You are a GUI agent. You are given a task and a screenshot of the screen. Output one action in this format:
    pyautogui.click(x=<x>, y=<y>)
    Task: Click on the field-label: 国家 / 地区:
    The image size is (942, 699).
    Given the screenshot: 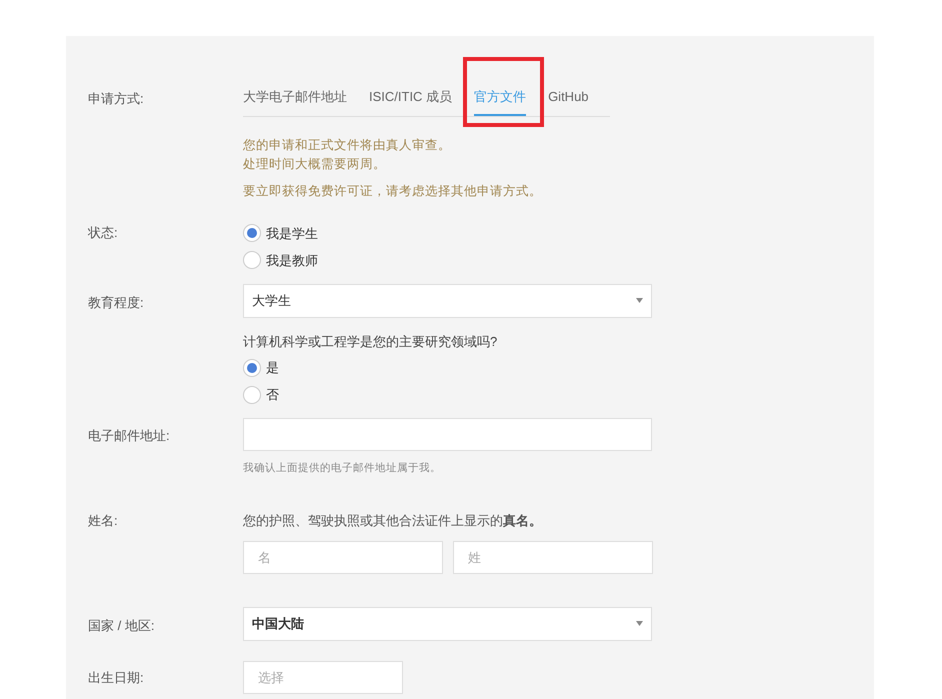 What is the action you would take?
    pyautogui.click(x=121, y=625)
    